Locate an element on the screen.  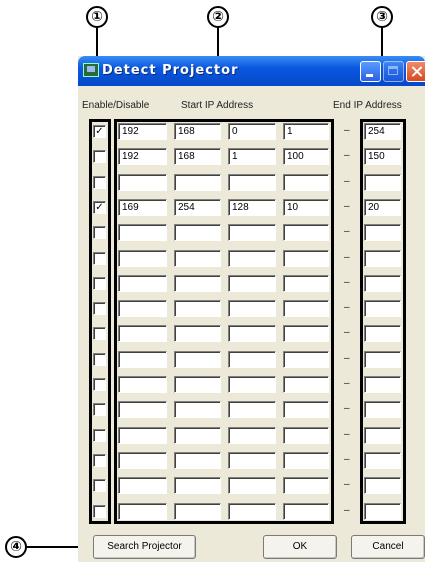
title-bar: Detect Projector is located at coordinates (251, 71).